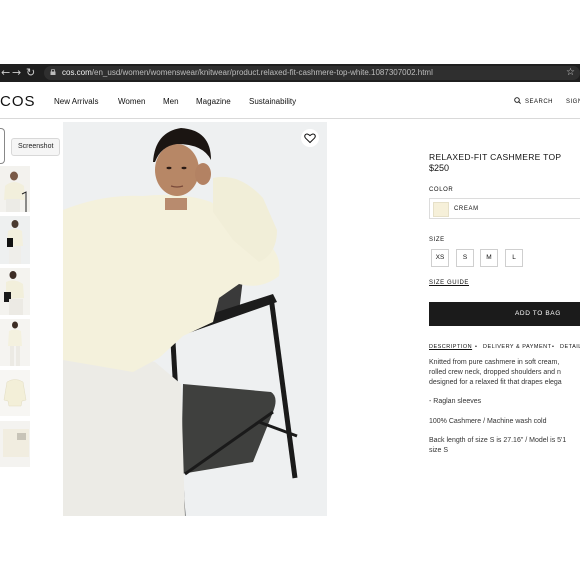 The height and width of the screenshot is (580, 580). What do you see at coordinates (2, 146) in the screenshot?
I see `thumbnail-selected-indicator` at bounding box center [2, 146].